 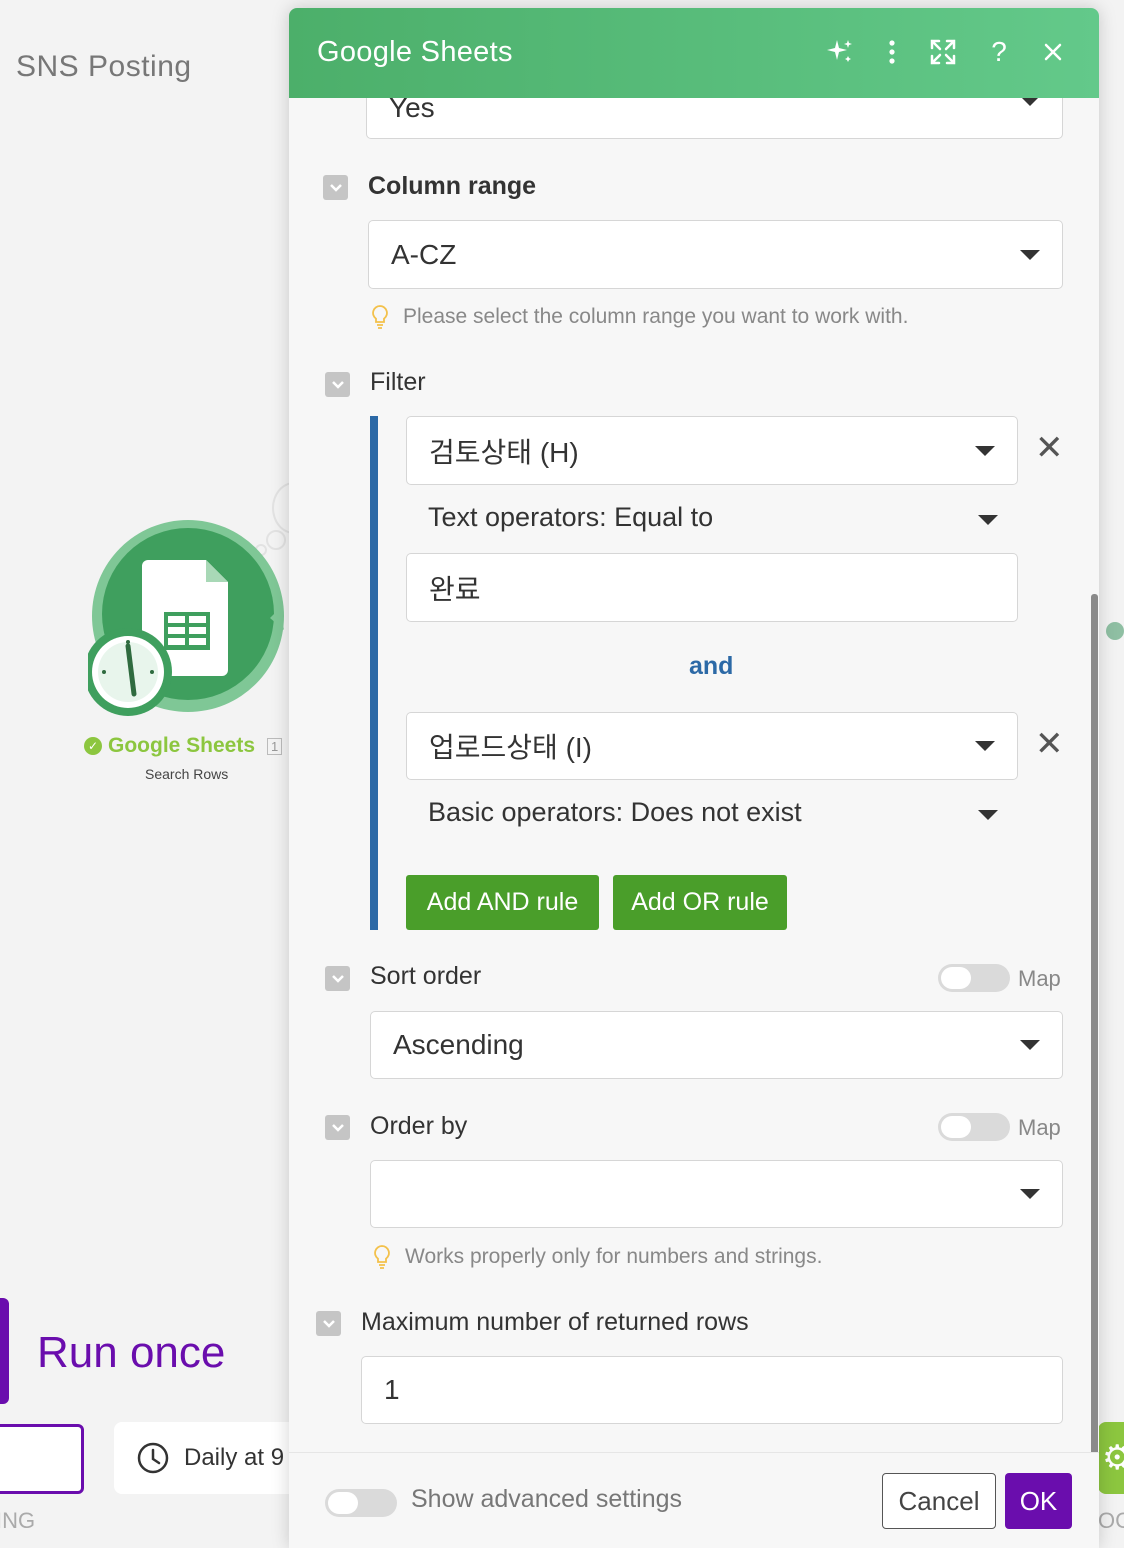 What do you see at coordinates (374, 673) in the screenshot?
I see `filter-group-bar` at bounding box center [374, 673].